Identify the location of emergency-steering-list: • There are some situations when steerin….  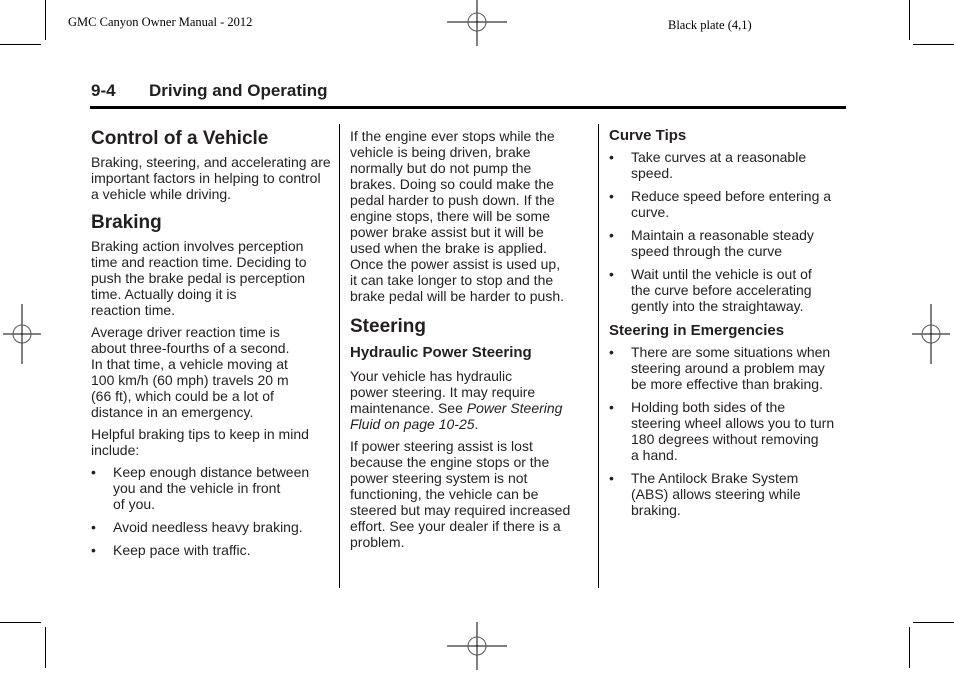
(731, 431).